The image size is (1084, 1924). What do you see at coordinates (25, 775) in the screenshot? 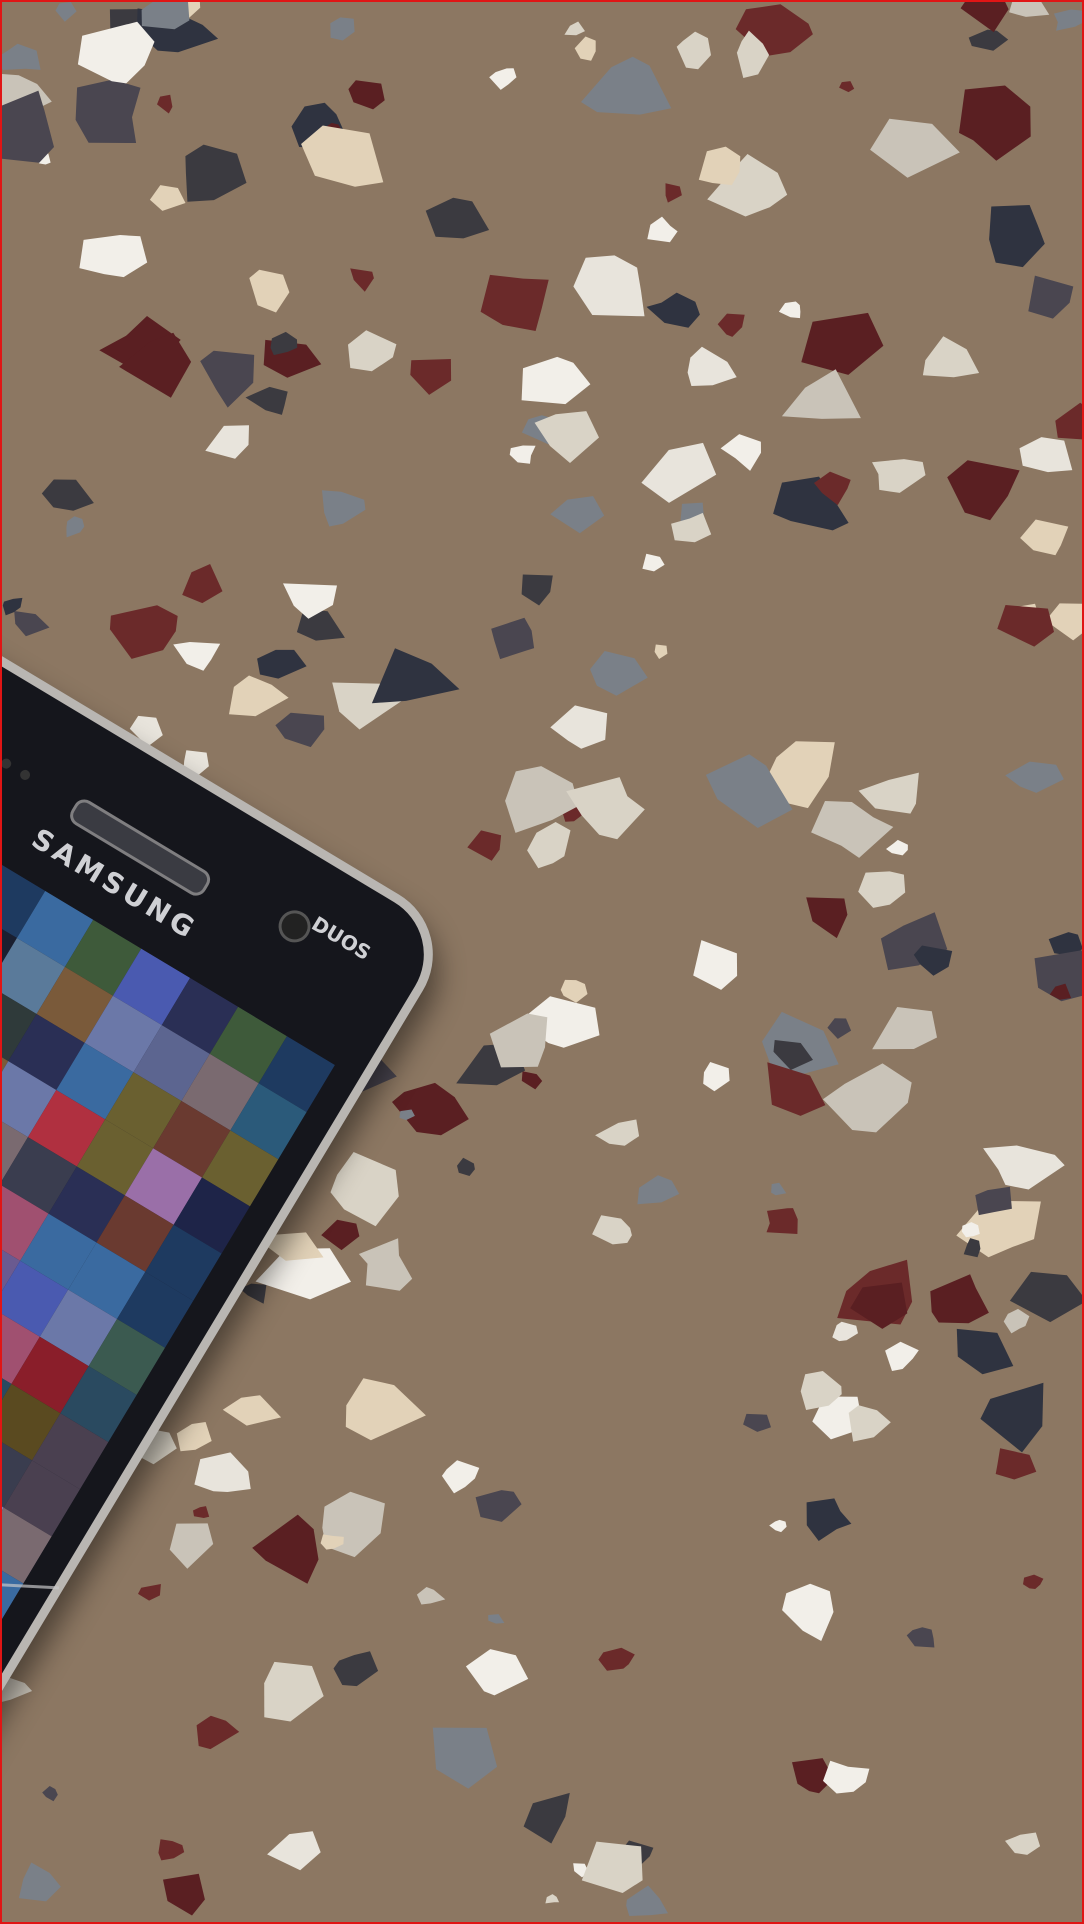
I see `light-sensor` at bounding box center [25, 775].